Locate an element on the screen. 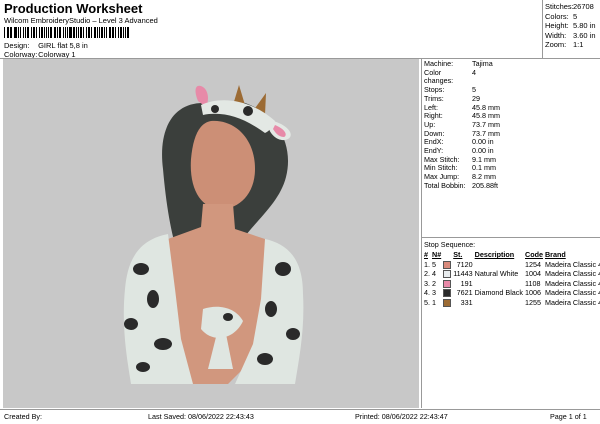 The height and width of the screenshot is (424, 600). design-row: Design: GIRL flat 5,8 in is located at coordinates (46, 45).